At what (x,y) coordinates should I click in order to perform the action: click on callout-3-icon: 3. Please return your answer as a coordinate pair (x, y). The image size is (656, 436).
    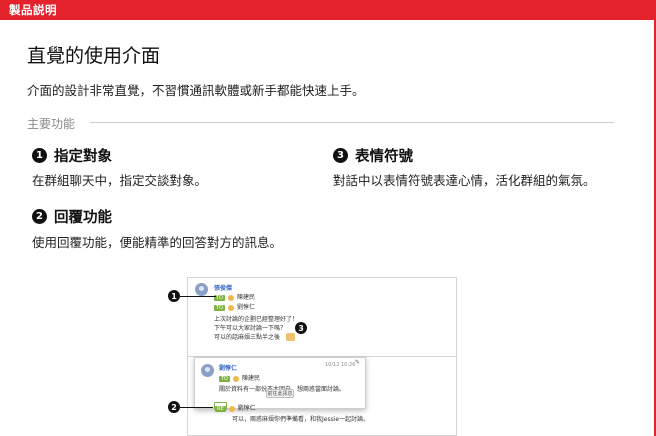
    Looking at the image, I should click on (301, 328).